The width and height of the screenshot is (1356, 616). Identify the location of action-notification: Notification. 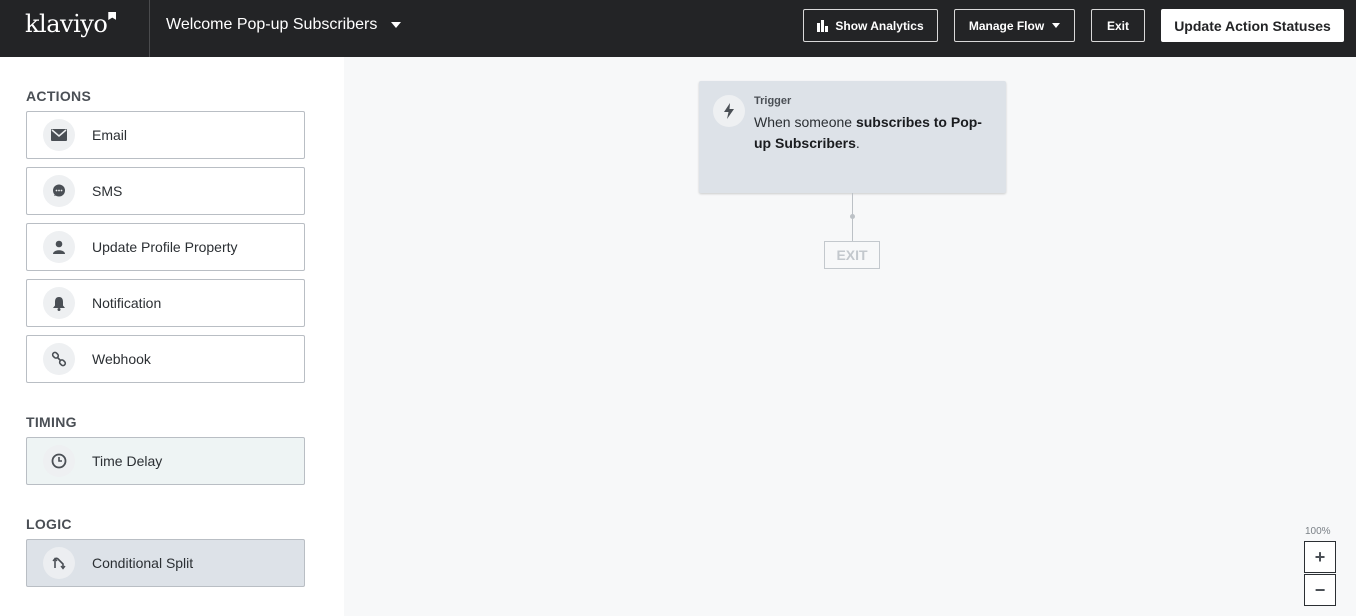
(165, 303).